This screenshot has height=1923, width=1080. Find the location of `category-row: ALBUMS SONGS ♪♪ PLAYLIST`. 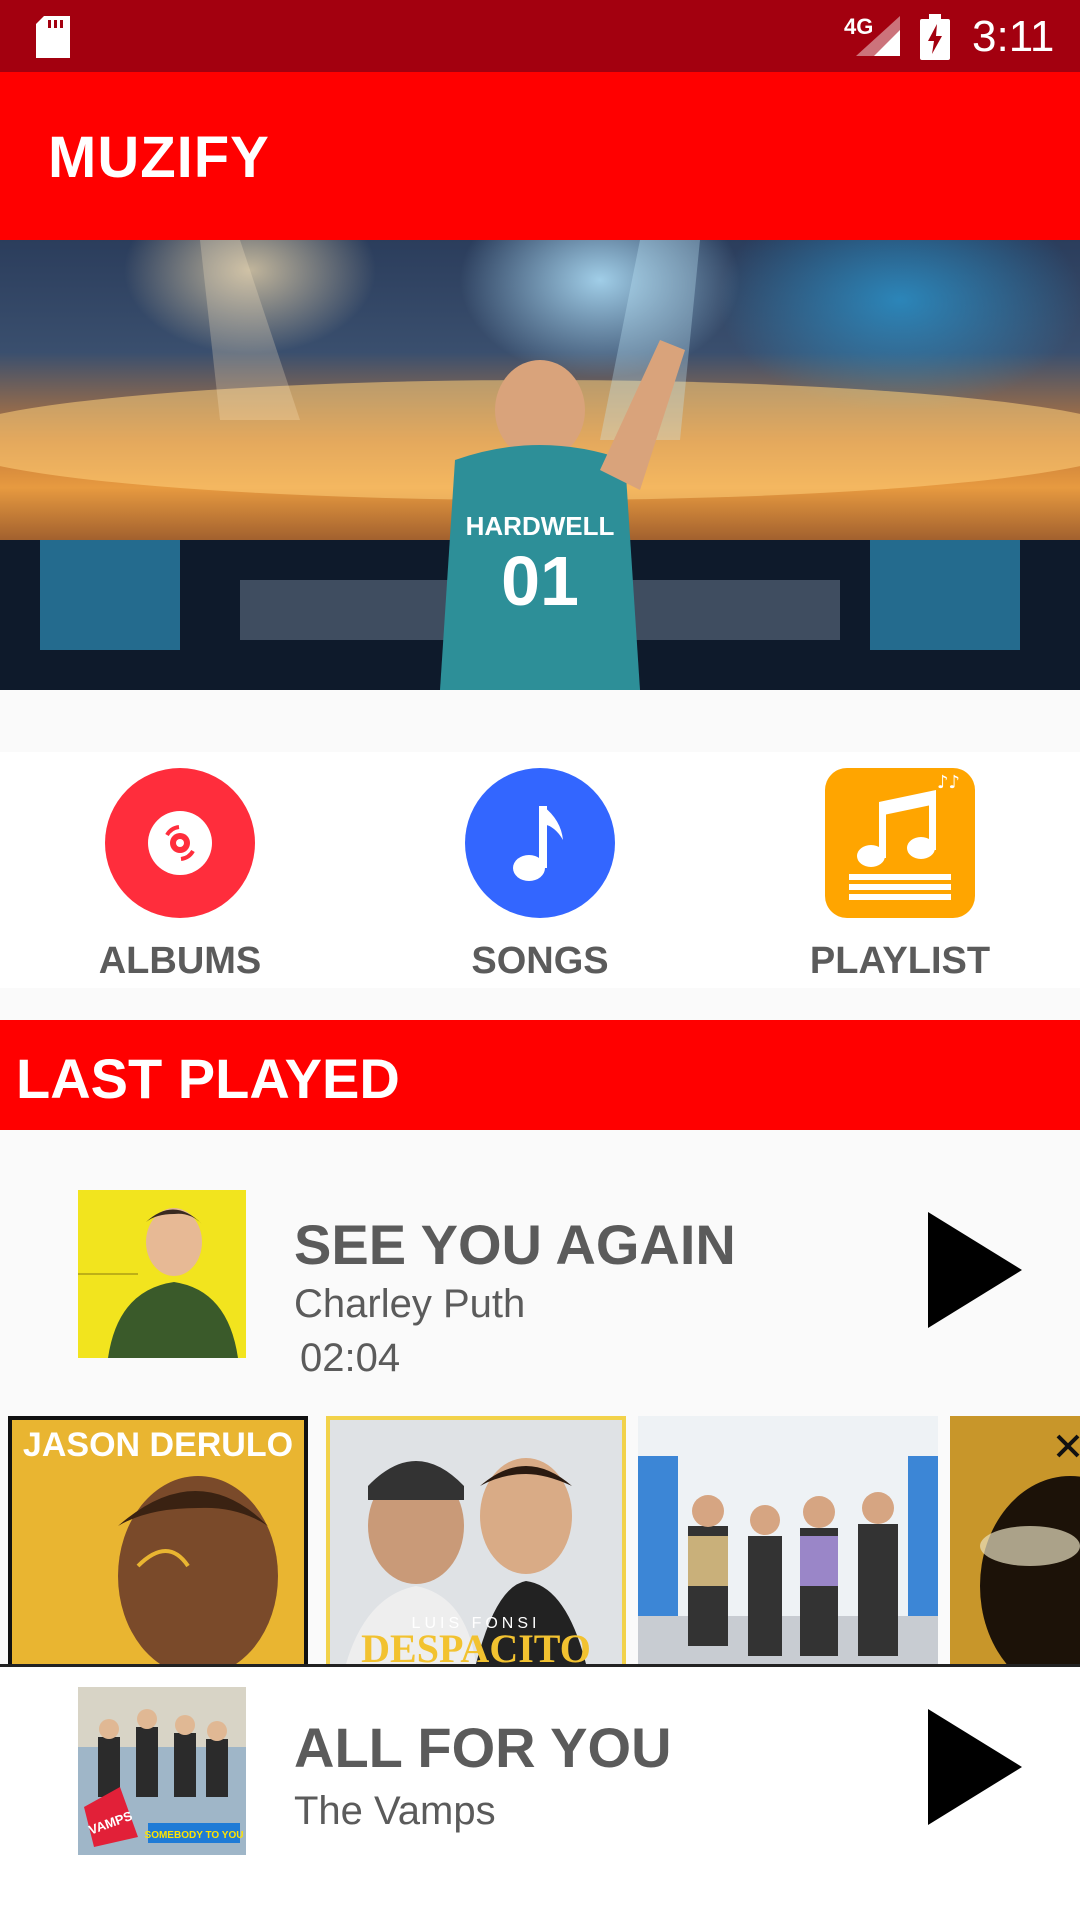

category-row: ALBUMS SONGS ♪♪ PLAYLIST is located at coordinates (540, 870).